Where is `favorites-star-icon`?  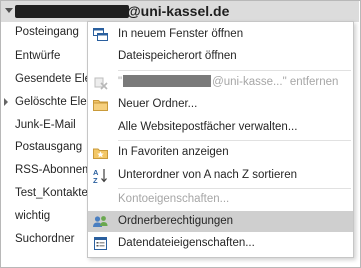 favorites-star-icon is located at coordinates (100, 153).